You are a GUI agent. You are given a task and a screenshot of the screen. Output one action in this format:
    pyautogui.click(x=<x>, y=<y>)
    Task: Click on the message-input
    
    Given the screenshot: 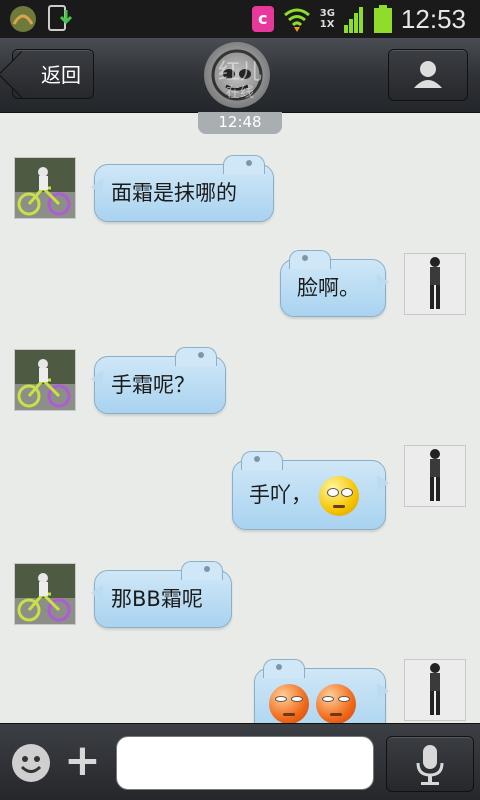 What is the action you would take?
    pyautogui.click(x=245, y=763)
    